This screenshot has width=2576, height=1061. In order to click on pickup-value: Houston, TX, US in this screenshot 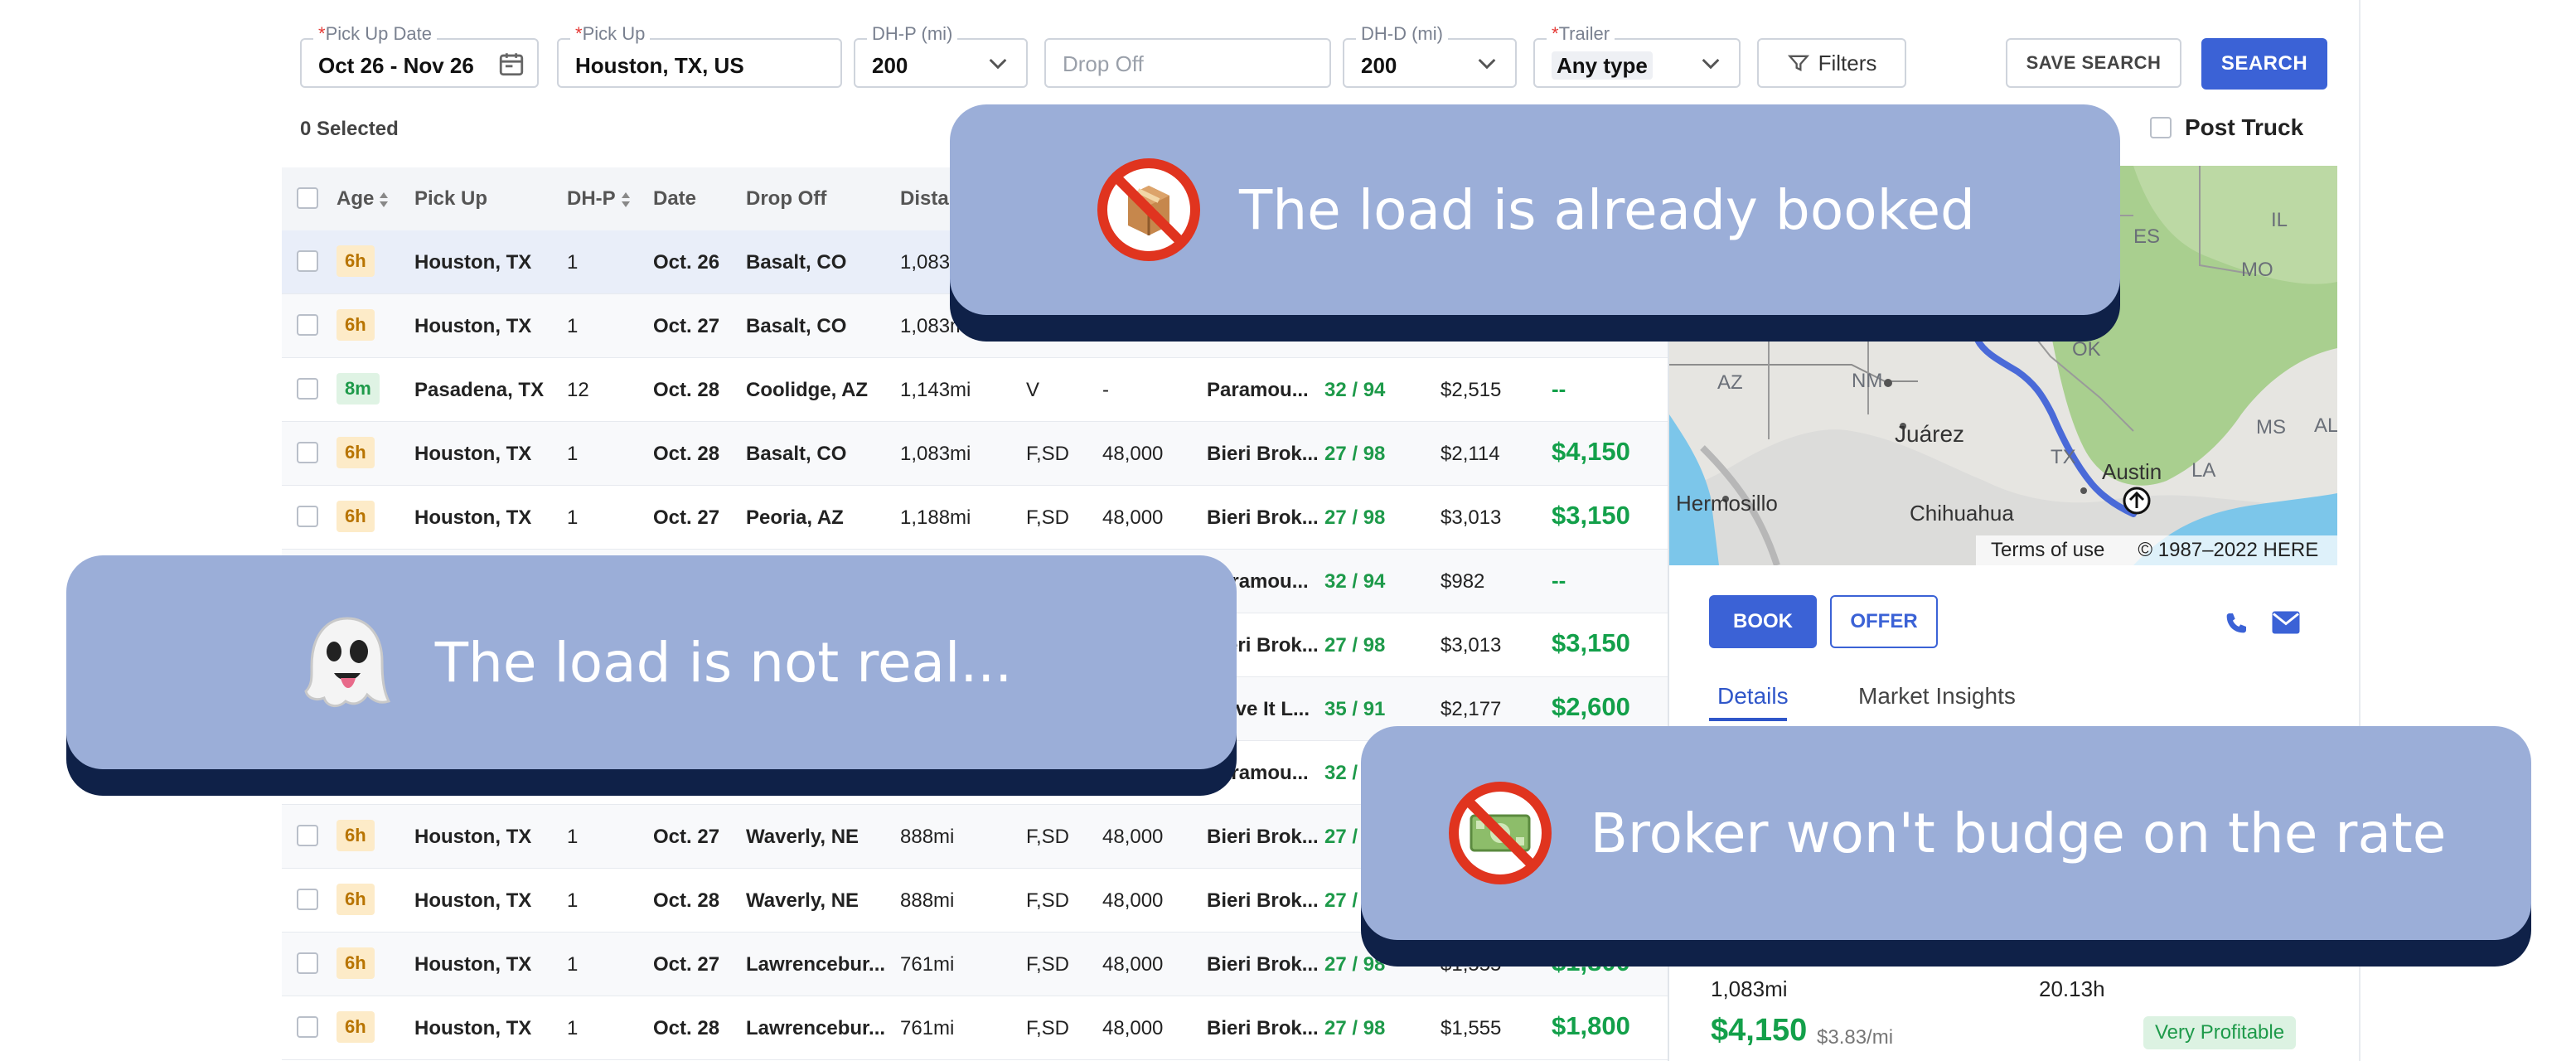, I will do `click(659, 65)`.